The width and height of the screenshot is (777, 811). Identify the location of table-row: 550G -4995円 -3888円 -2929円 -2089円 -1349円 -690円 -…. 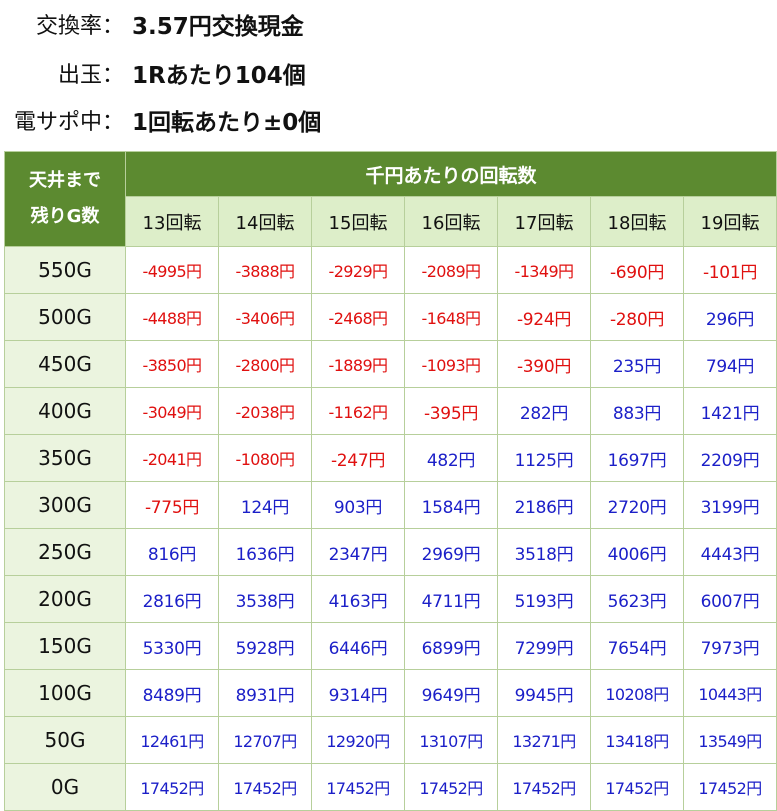
(390, 270).